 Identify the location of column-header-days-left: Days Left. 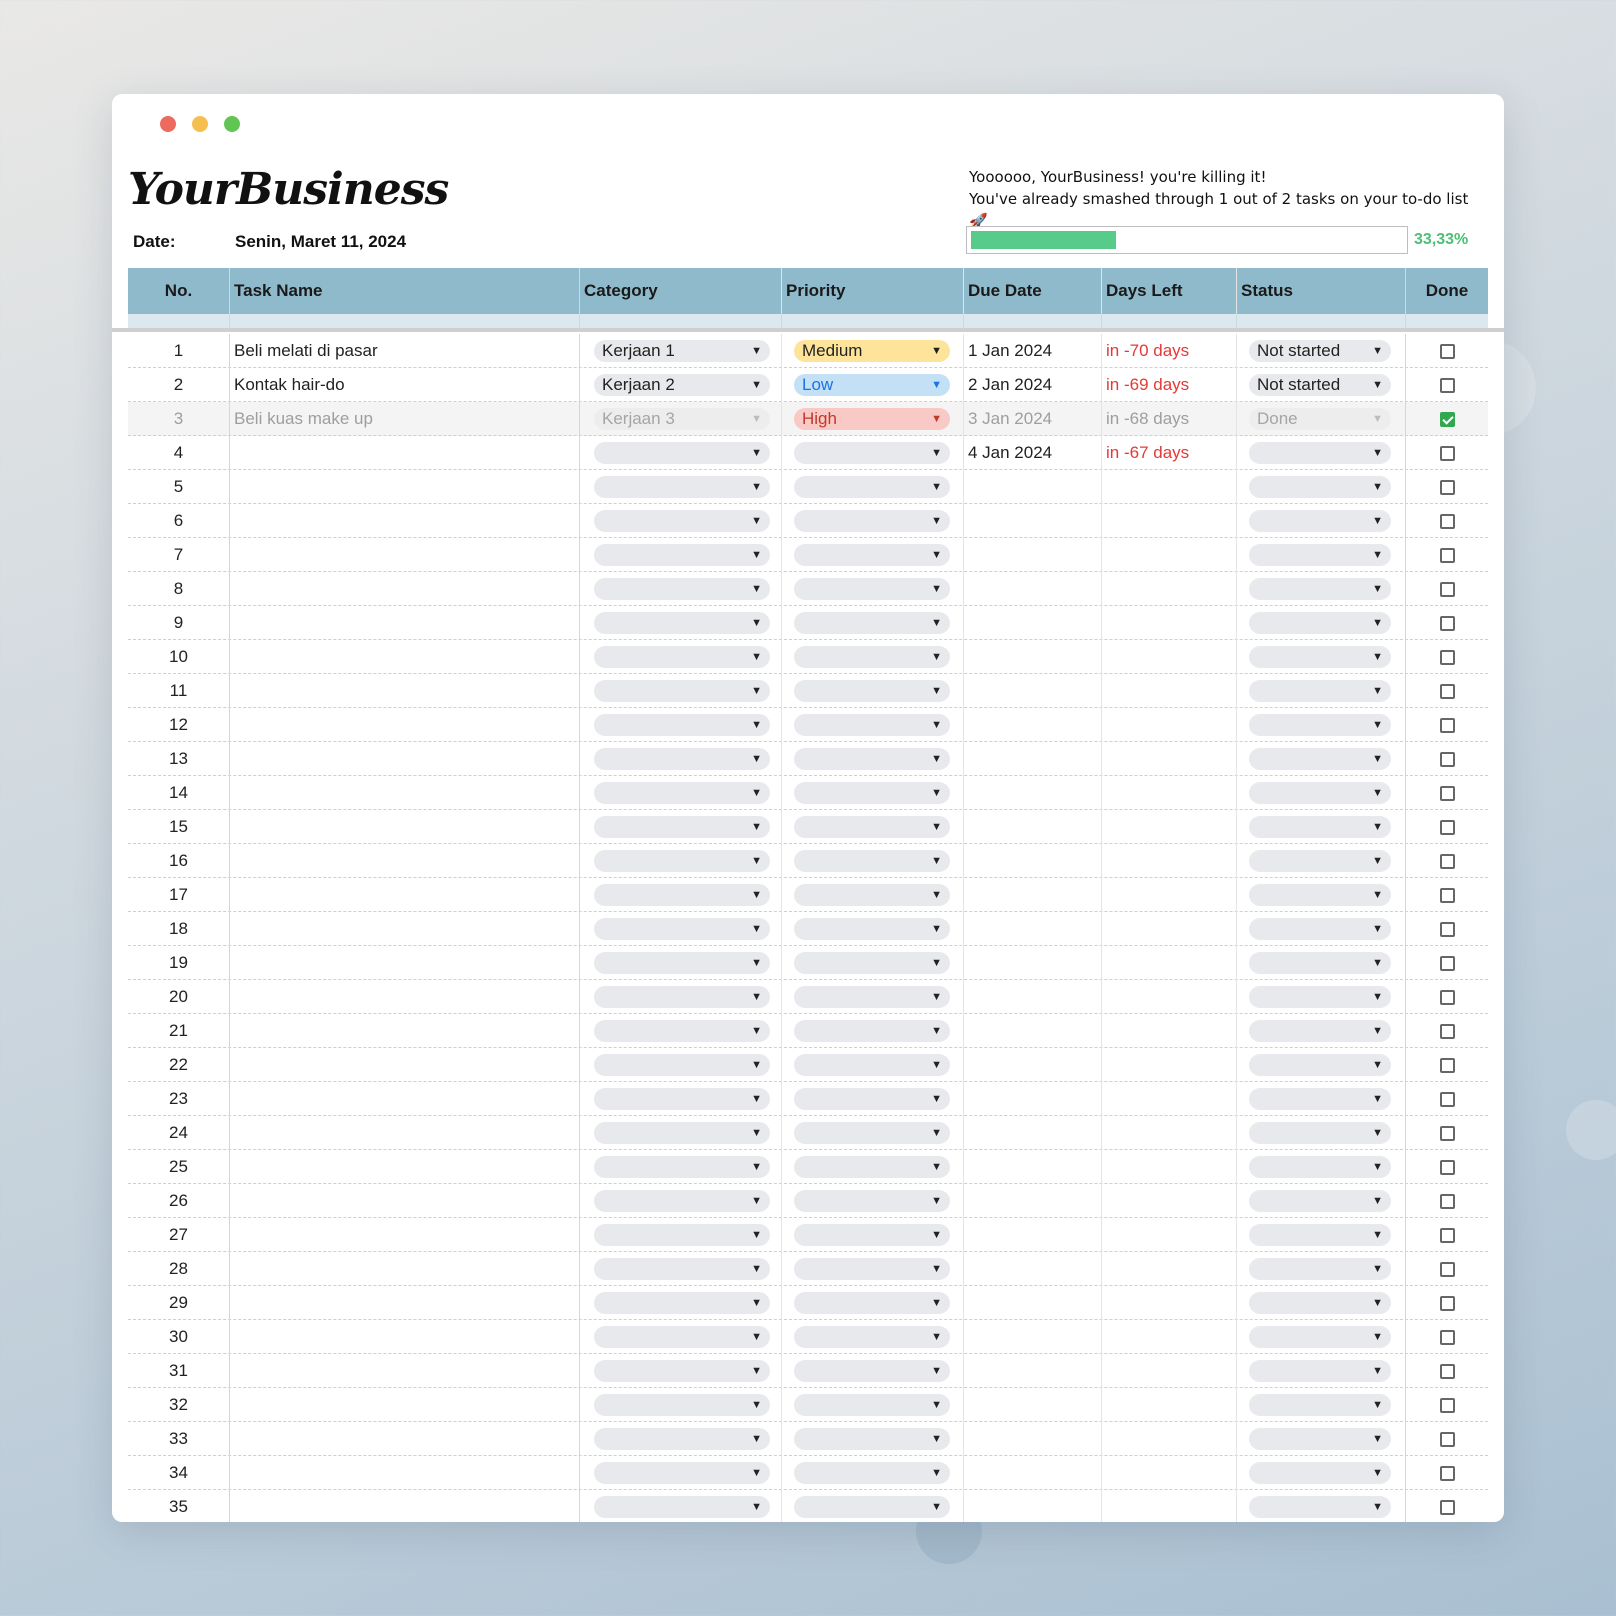
(1169, 291).